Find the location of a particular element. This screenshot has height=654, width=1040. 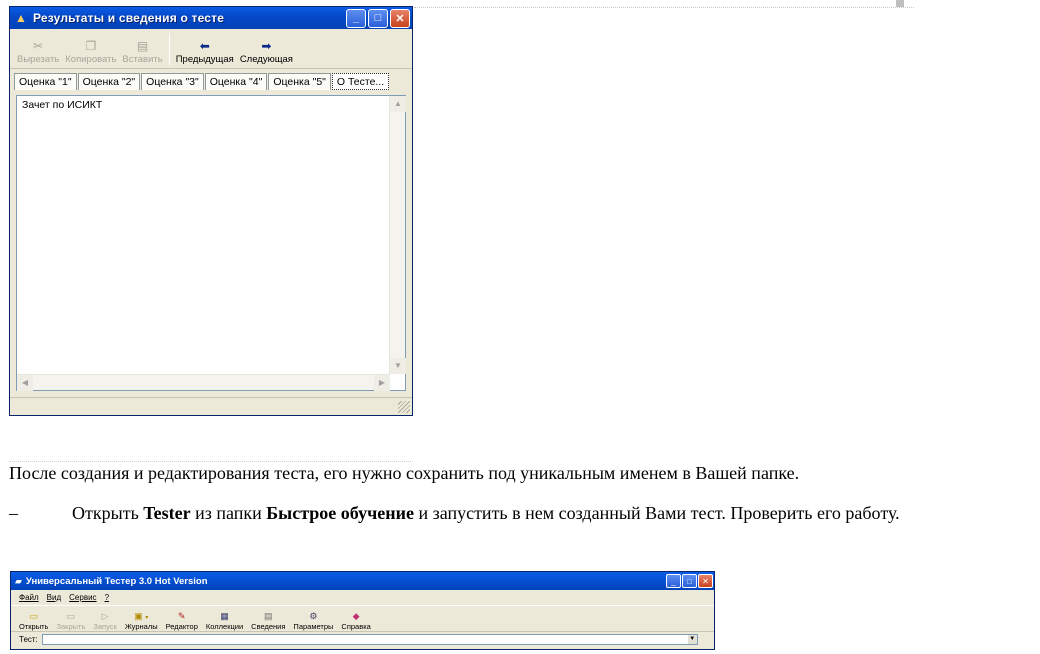

scroll-up-icon: ▲ is located at coordinates (398, 104).